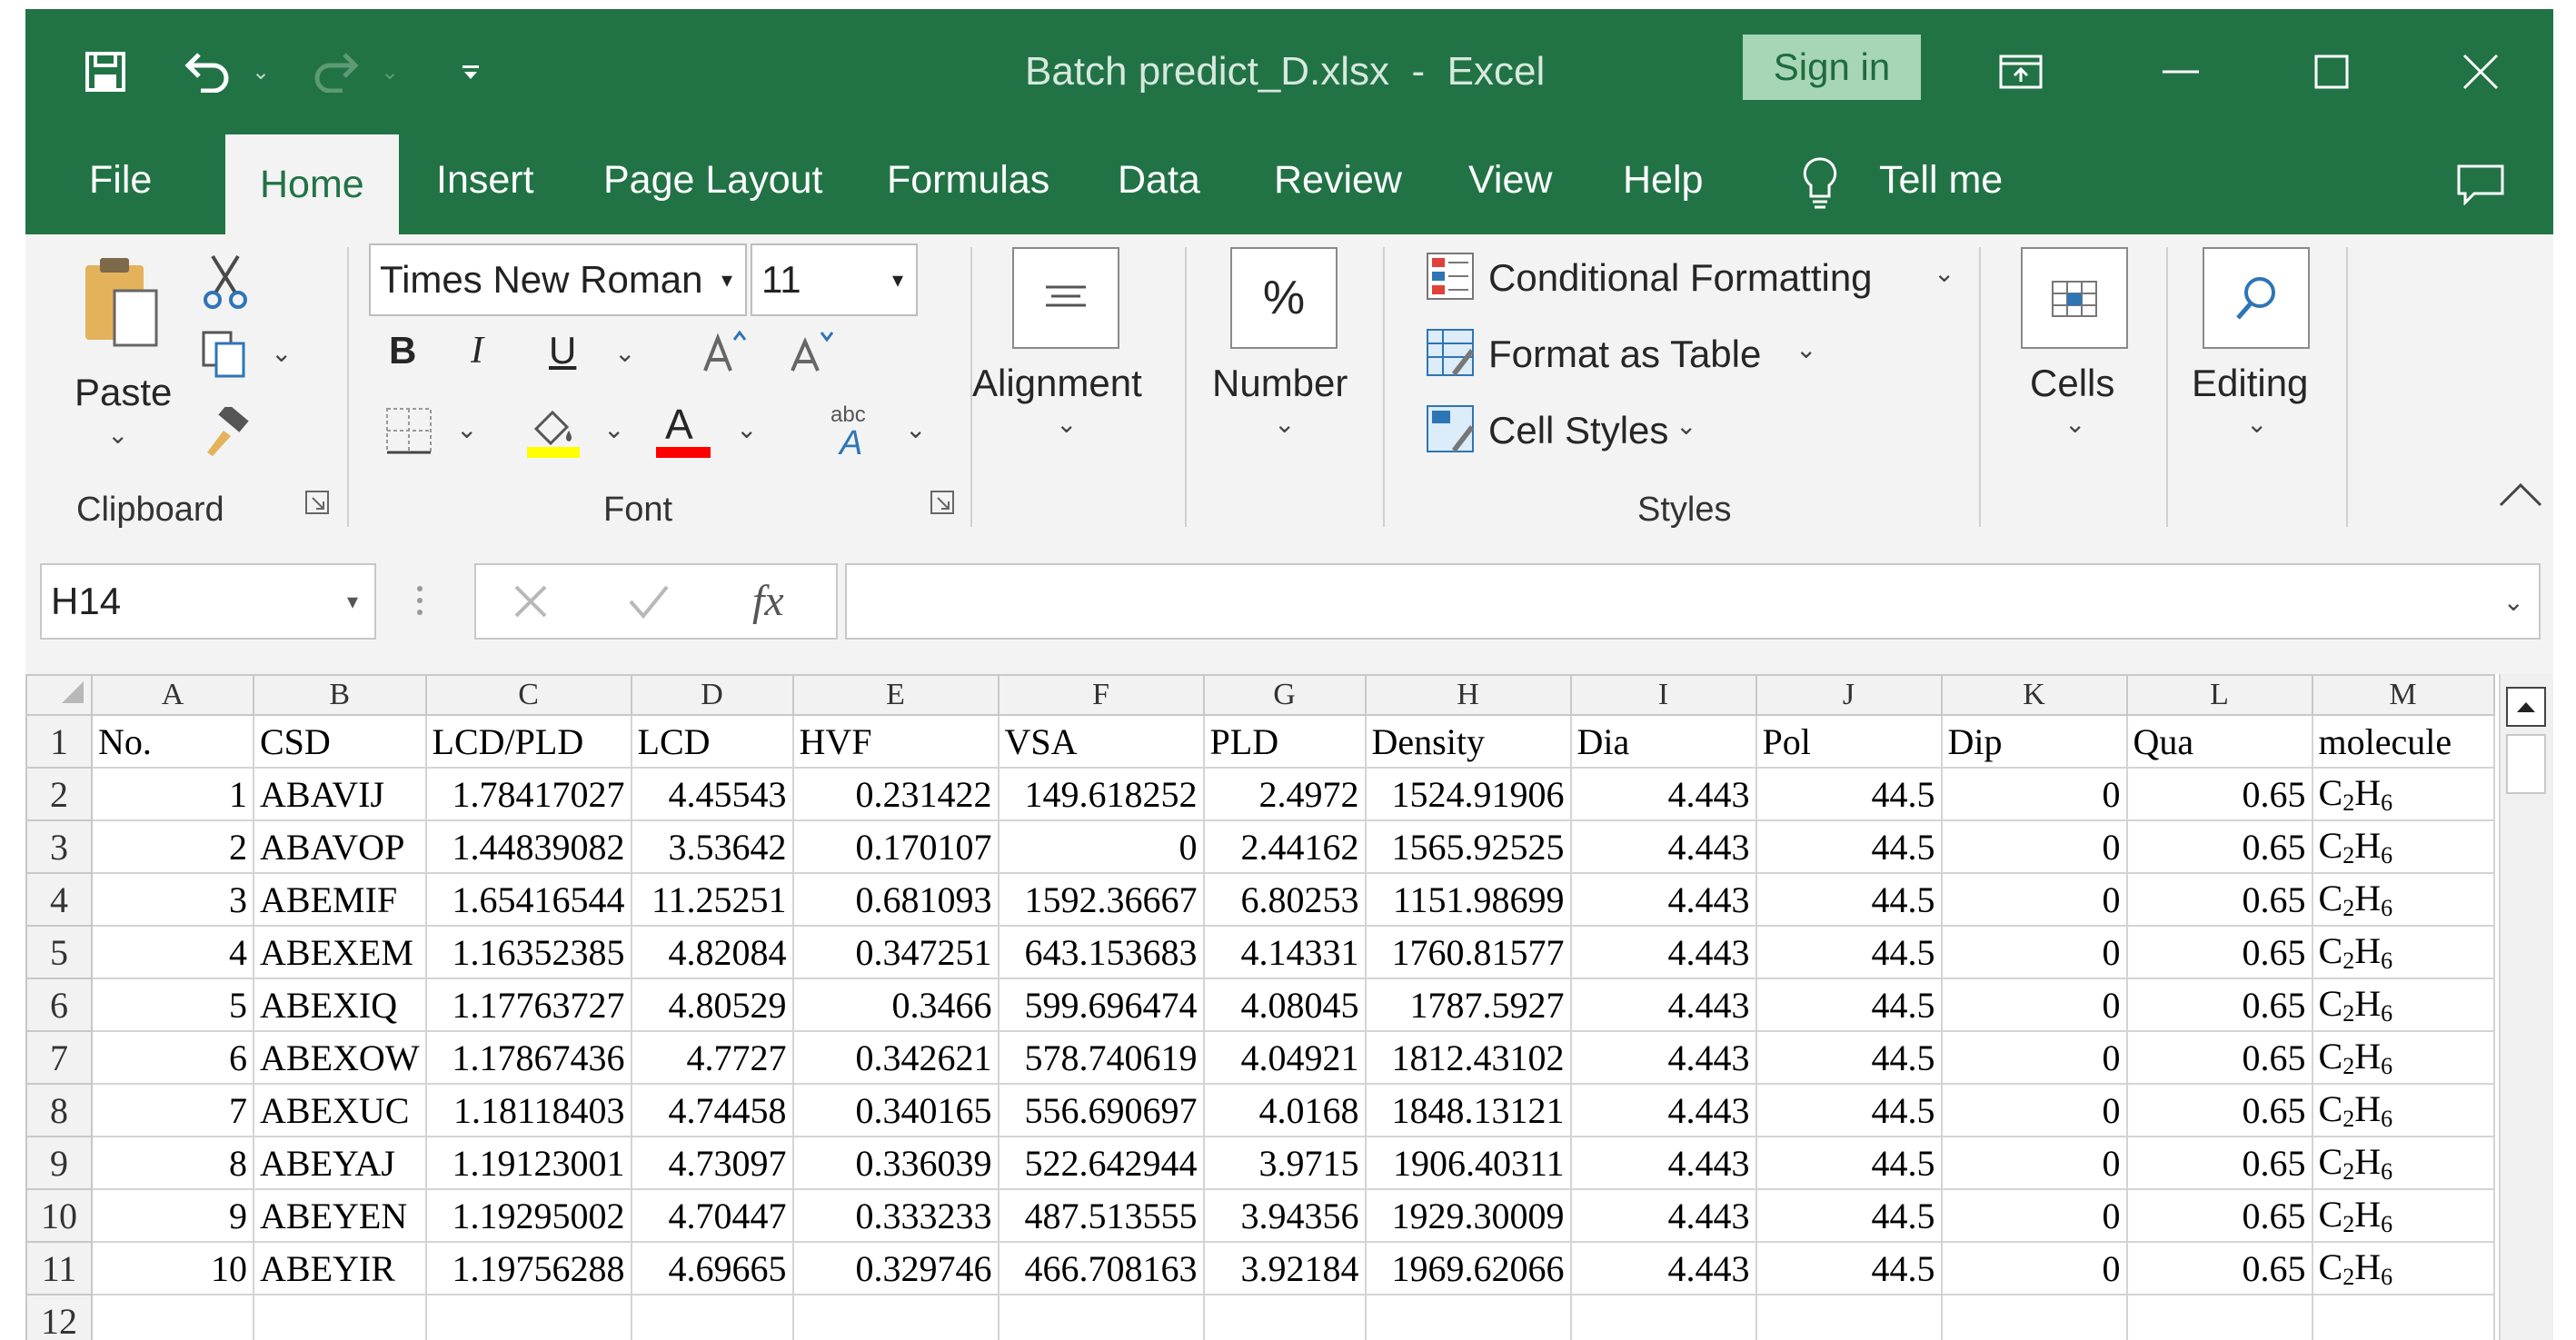  Describe the element at coordinates (712, 1163) in the screenshot. I see `cell: 4.73097` at that location.